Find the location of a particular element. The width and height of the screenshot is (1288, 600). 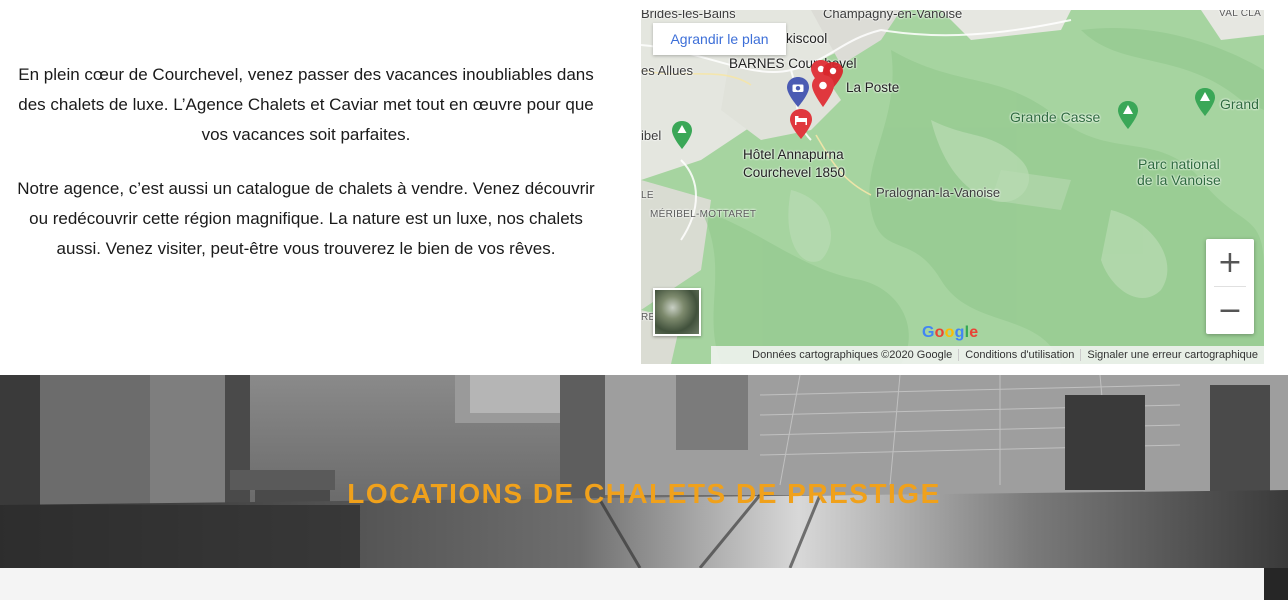

page-edge-strip is located at coordinates (1276, 584).